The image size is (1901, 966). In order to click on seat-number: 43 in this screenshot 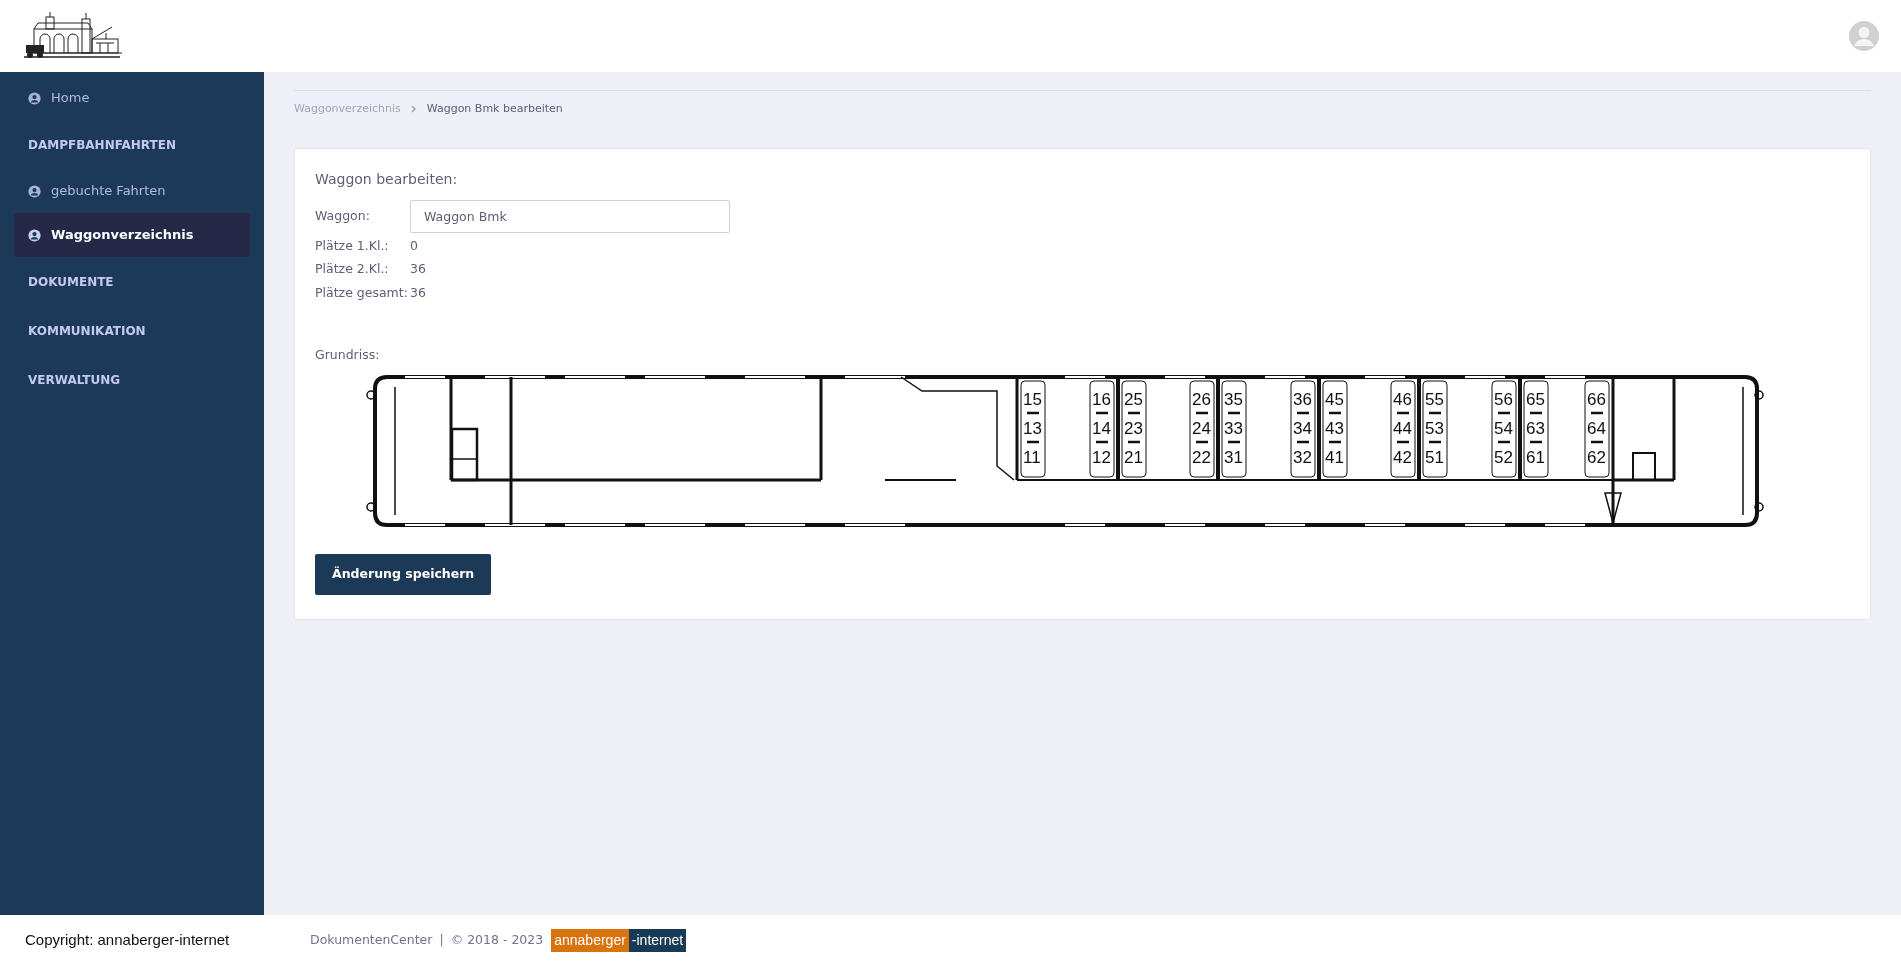, I will do `click(1334, 428)`.